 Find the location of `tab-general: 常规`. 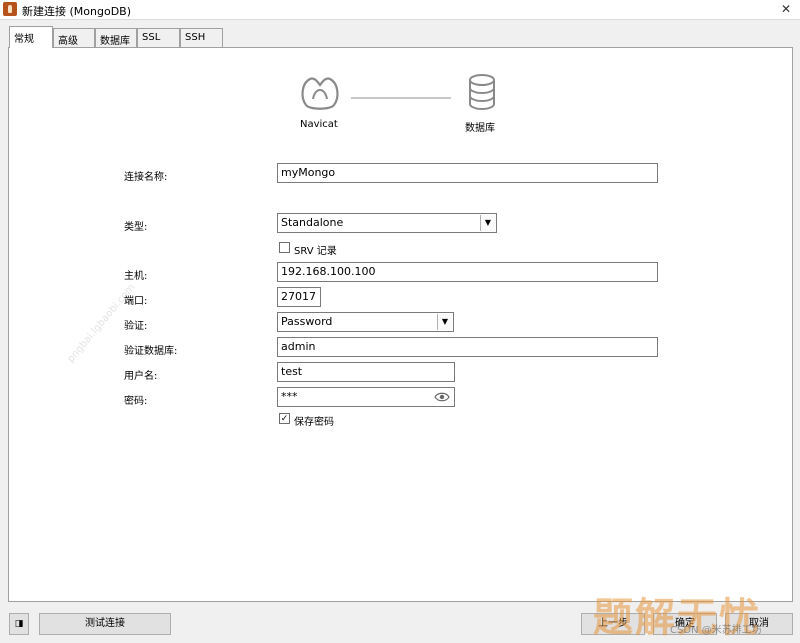

tab-general: 常规 is located at coordinates (31, 37).